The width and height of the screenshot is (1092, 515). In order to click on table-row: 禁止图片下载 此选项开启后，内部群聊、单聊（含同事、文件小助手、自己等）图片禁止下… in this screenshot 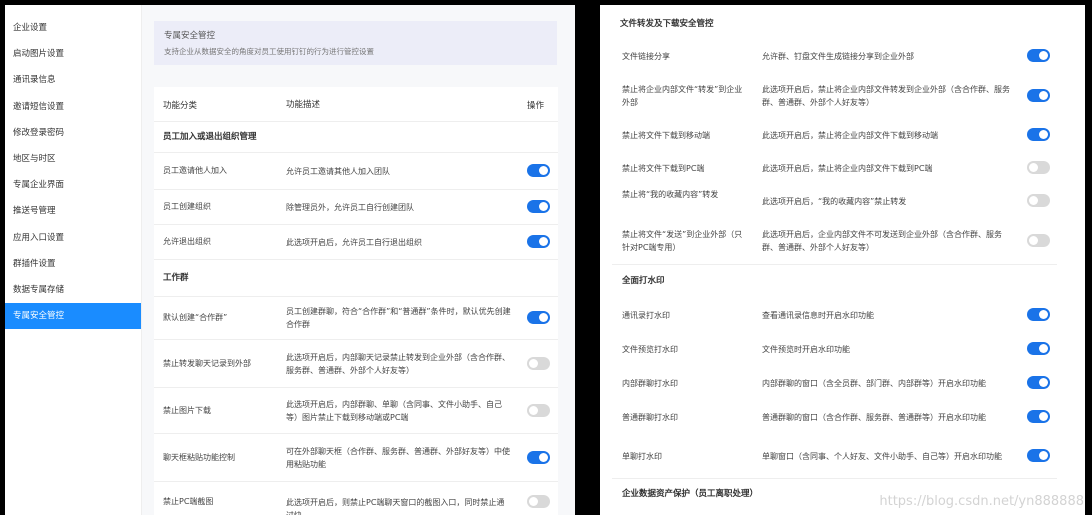, I will do `click(356, 411)`.